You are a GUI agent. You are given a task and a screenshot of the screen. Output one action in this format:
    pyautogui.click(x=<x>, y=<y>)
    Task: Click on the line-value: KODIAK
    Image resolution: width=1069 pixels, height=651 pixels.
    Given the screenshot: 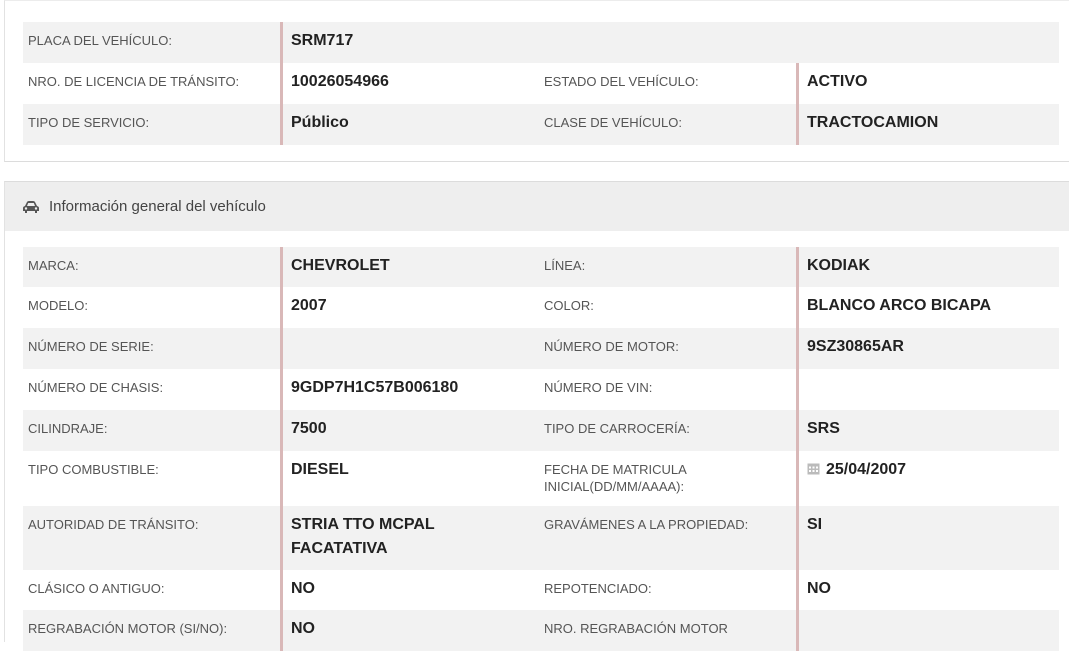 What is the action you would take?
    pyautogui.click(x=925, y=267)
    